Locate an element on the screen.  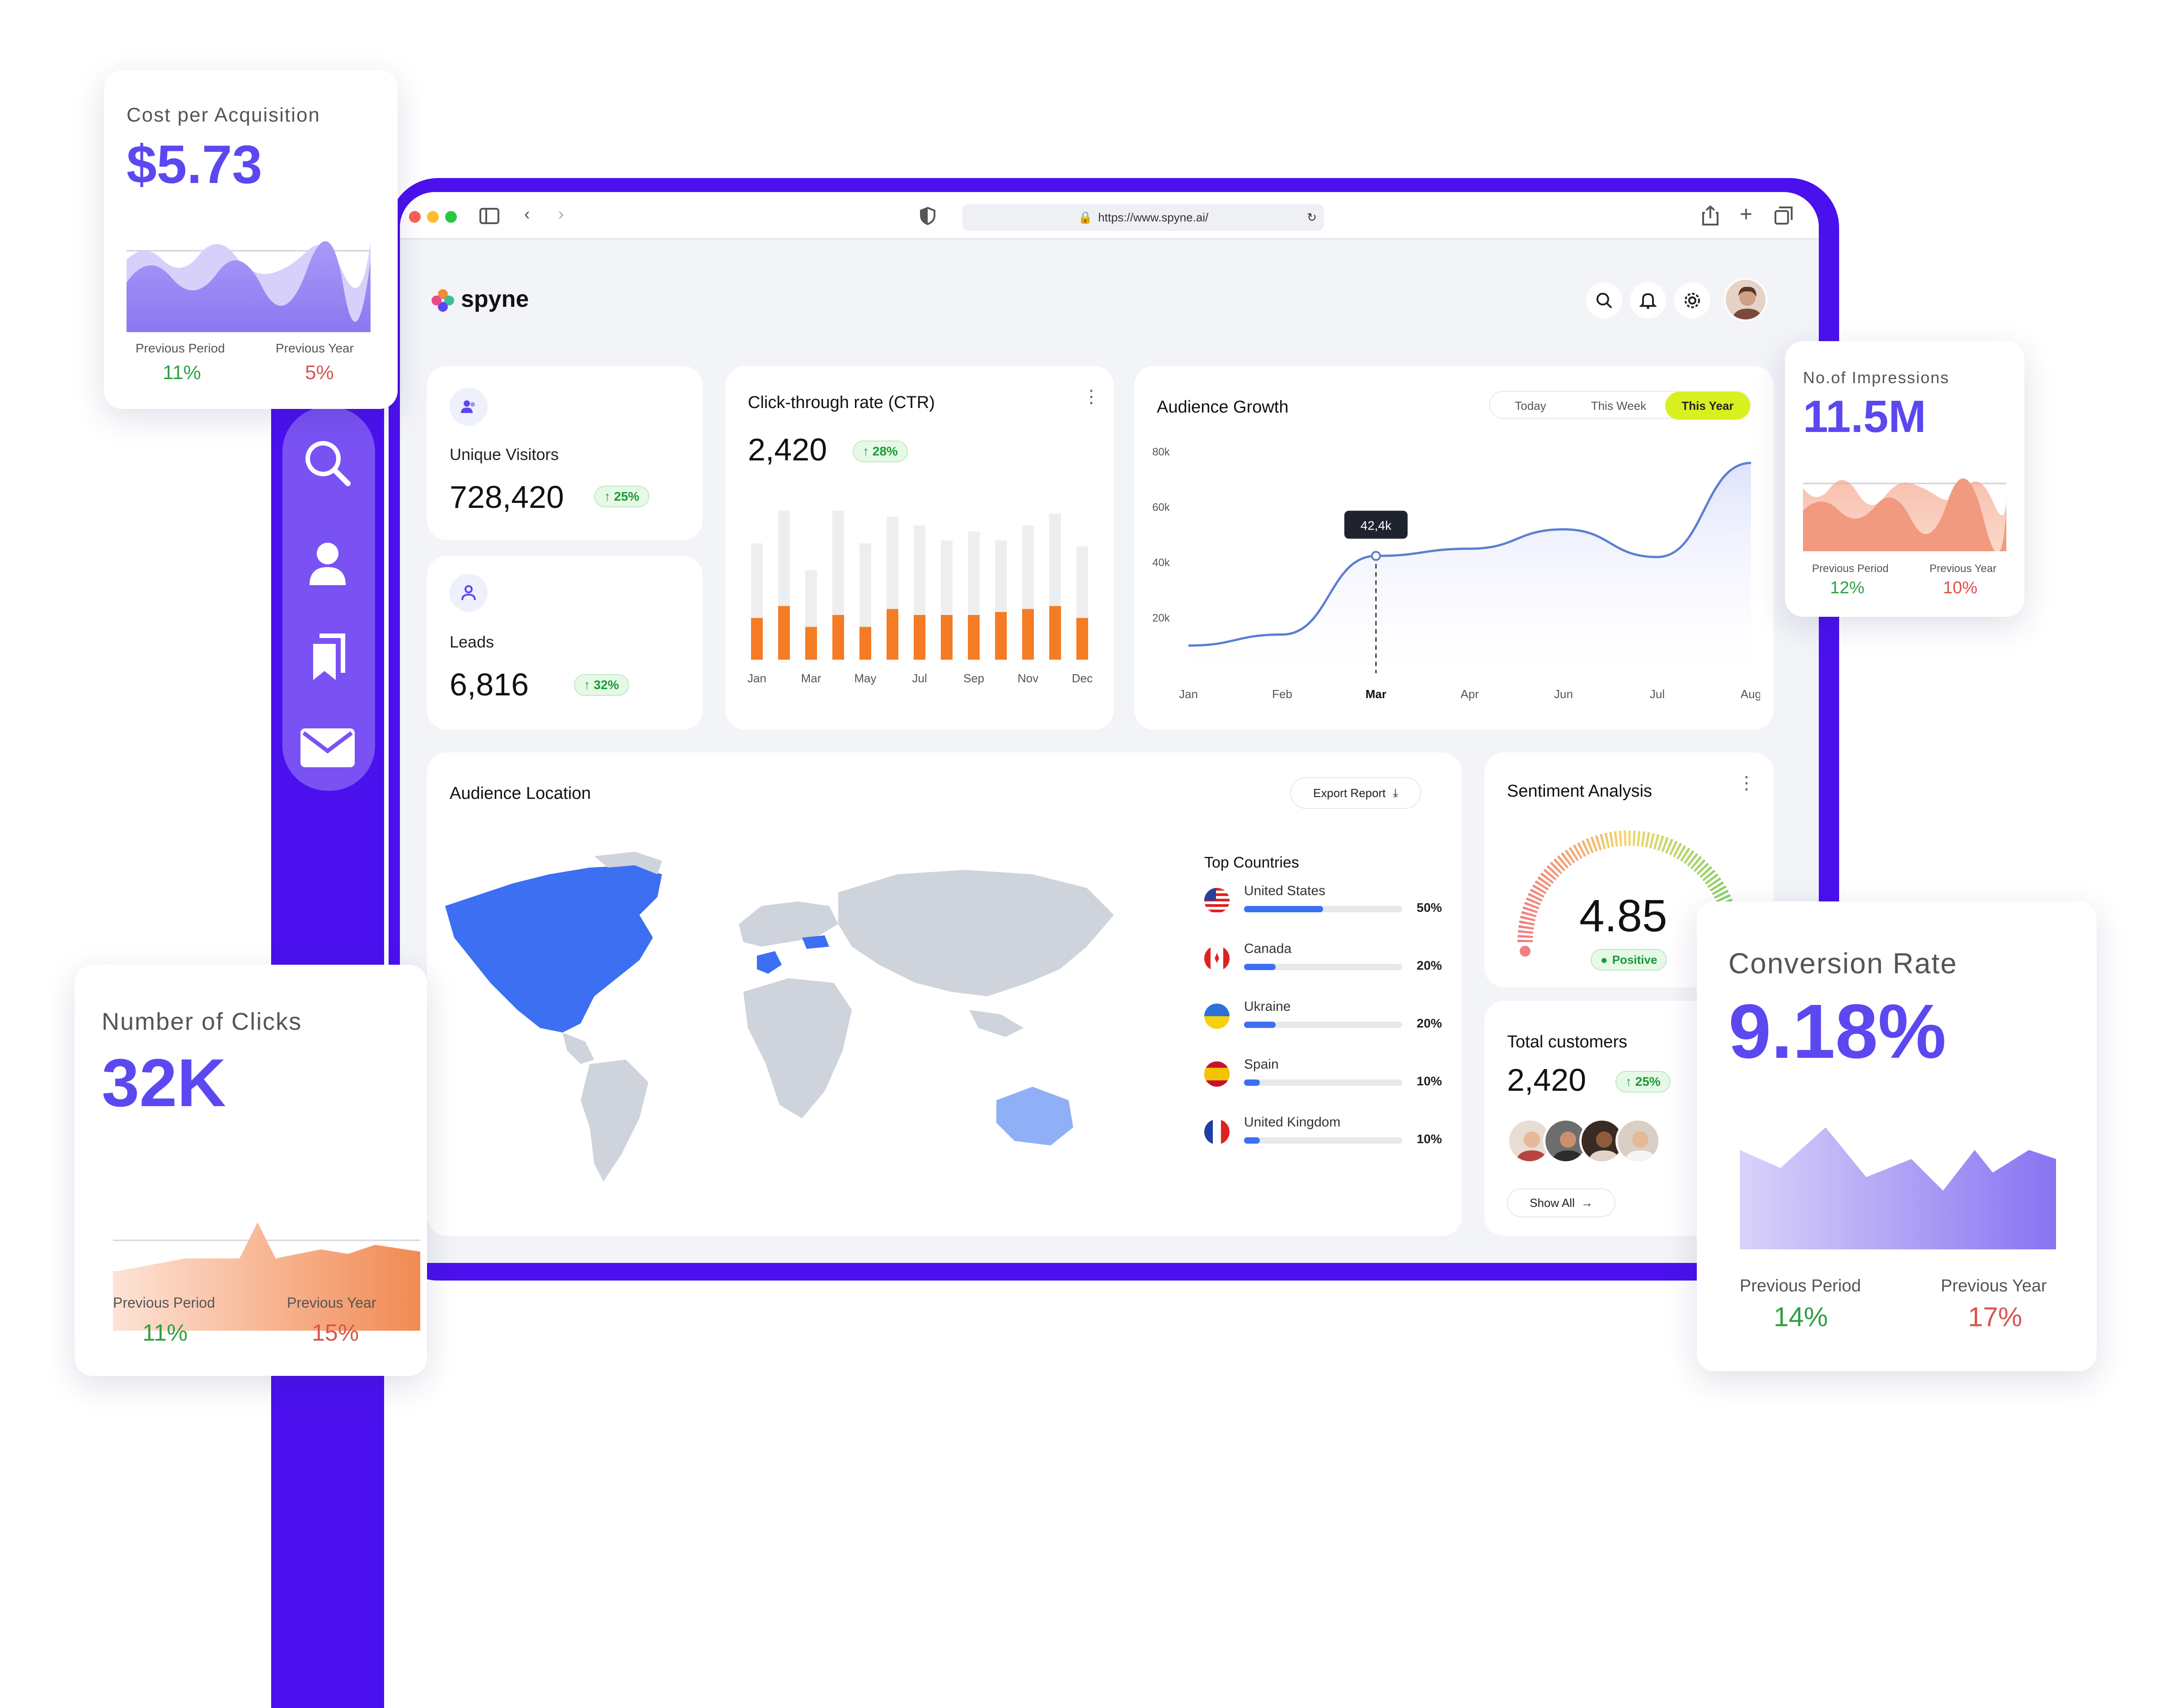
cpa-value: $5.73 is located at coordinates (195, 164).